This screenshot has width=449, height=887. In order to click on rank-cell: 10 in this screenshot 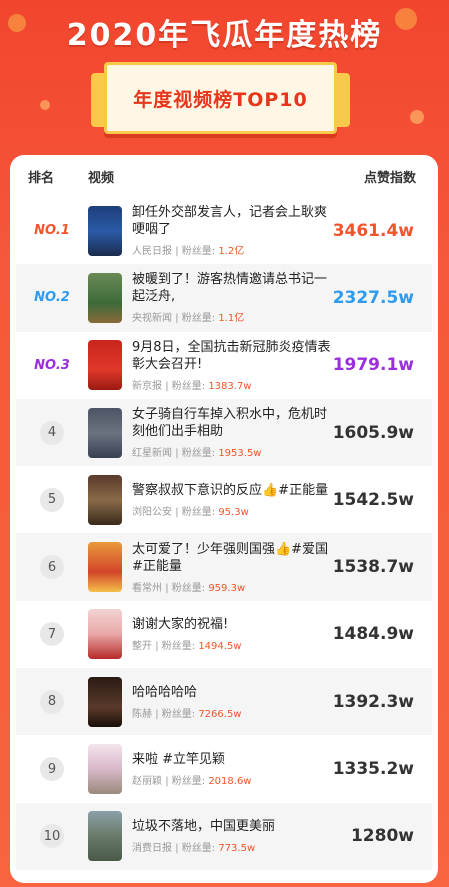, I will do `click(52, 836)`.